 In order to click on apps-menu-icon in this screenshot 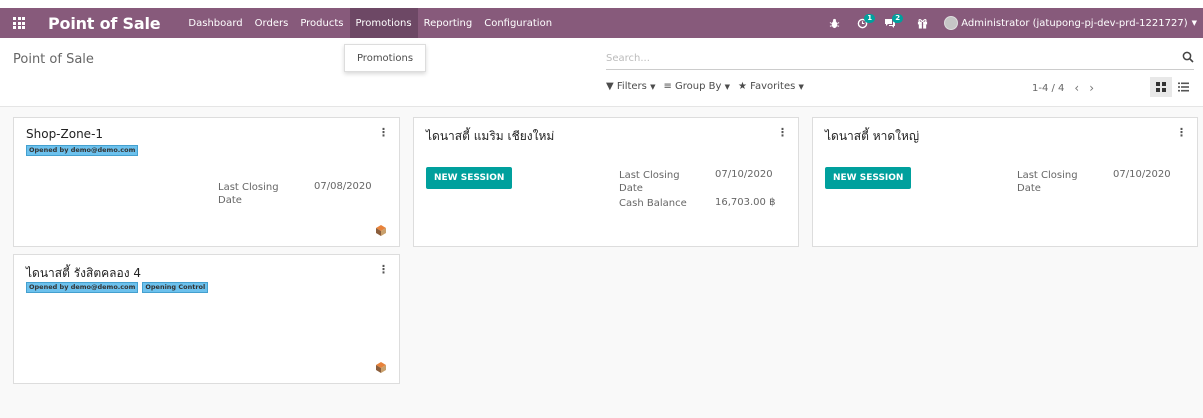, I will do `click(19, 23)`.